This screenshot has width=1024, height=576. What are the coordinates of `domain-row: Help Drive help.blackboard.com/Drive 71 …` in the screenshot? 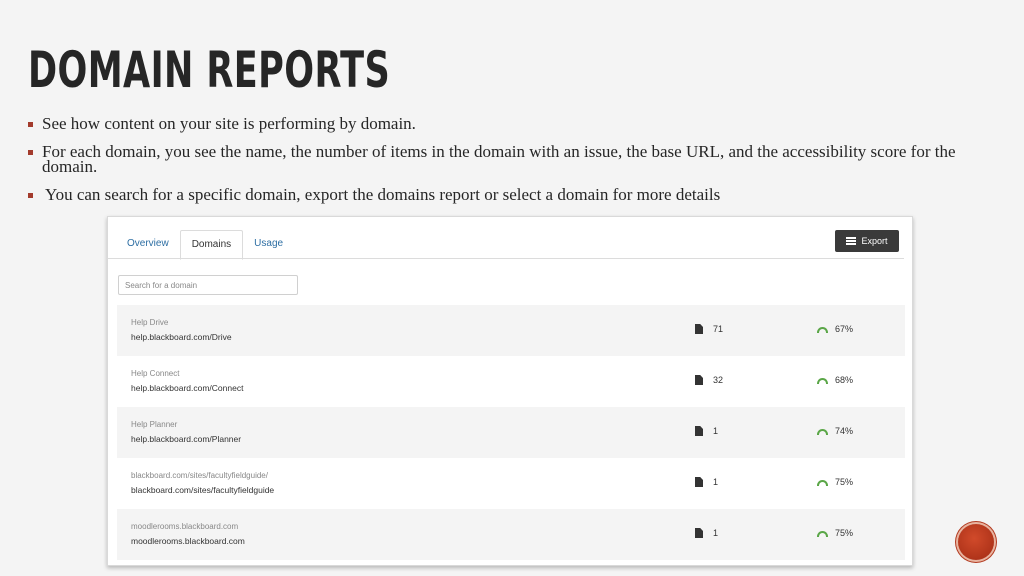 It's located at (511, 330).